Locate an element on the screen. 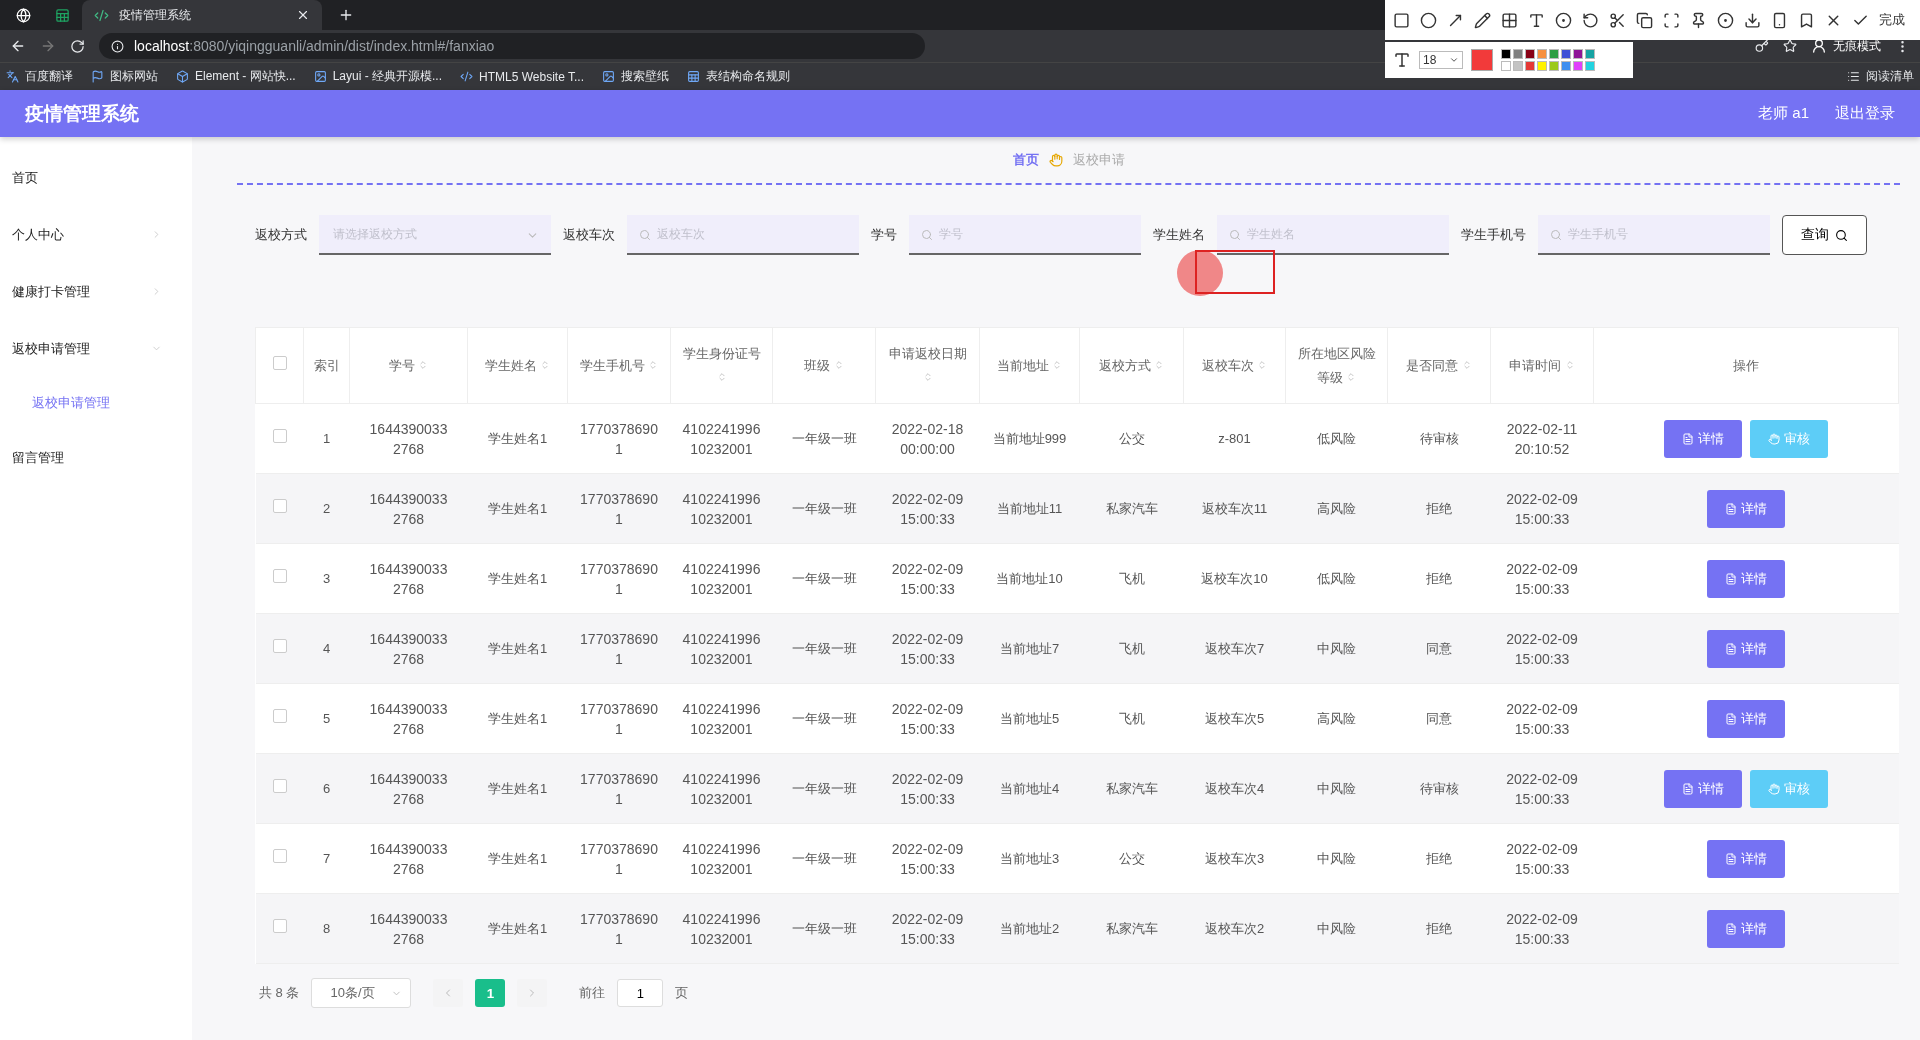 The width and height of the screenshot is (1920, 1040). bookmark-link: 图标网站 is located at coordinates (124, 76).